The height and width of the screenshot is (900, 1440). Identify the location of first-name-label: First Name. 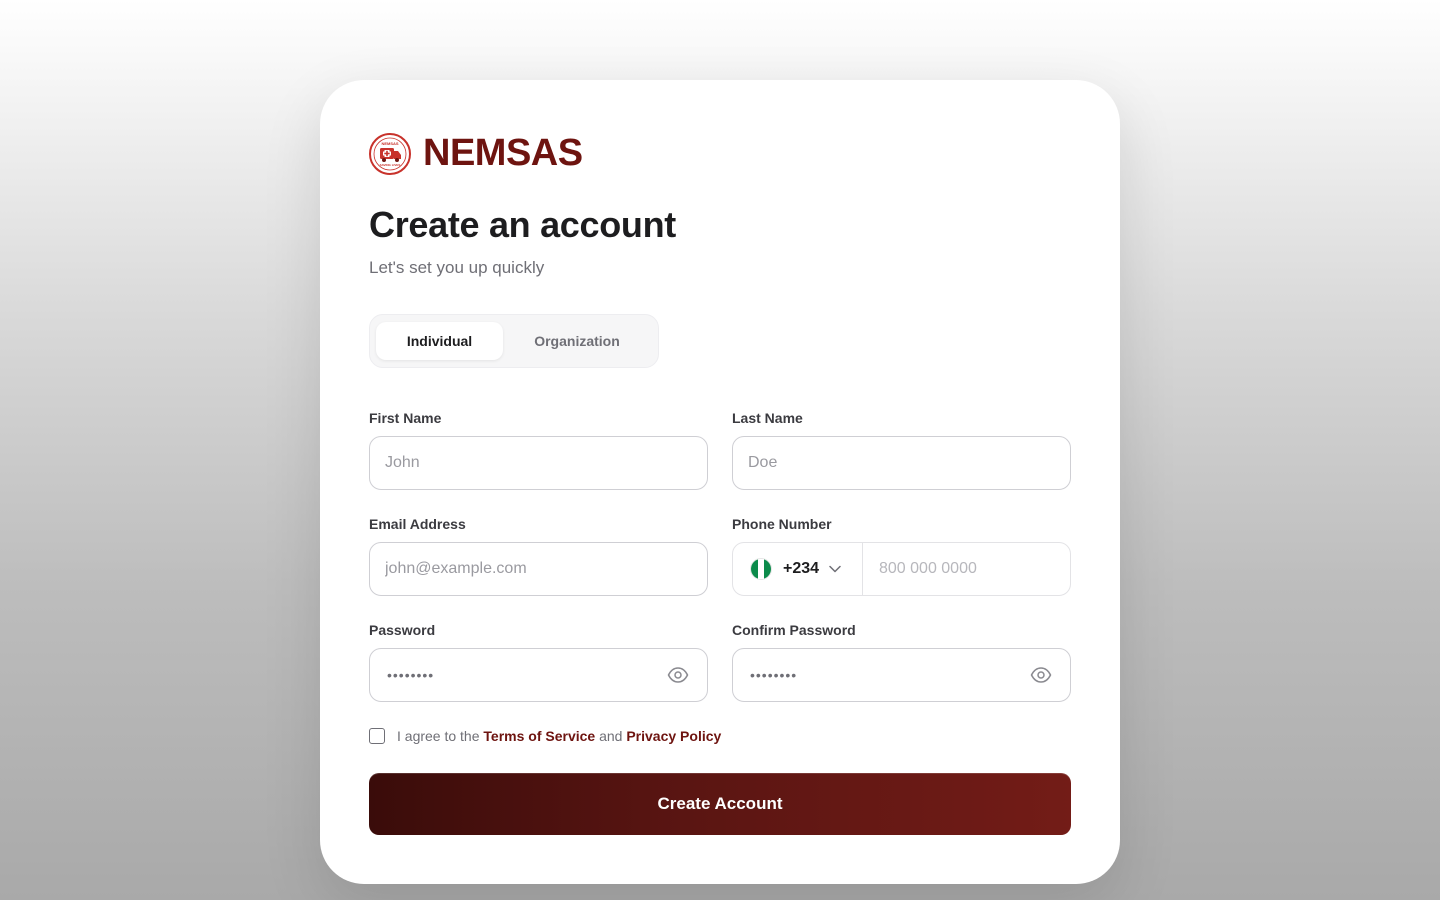
(405, 418).